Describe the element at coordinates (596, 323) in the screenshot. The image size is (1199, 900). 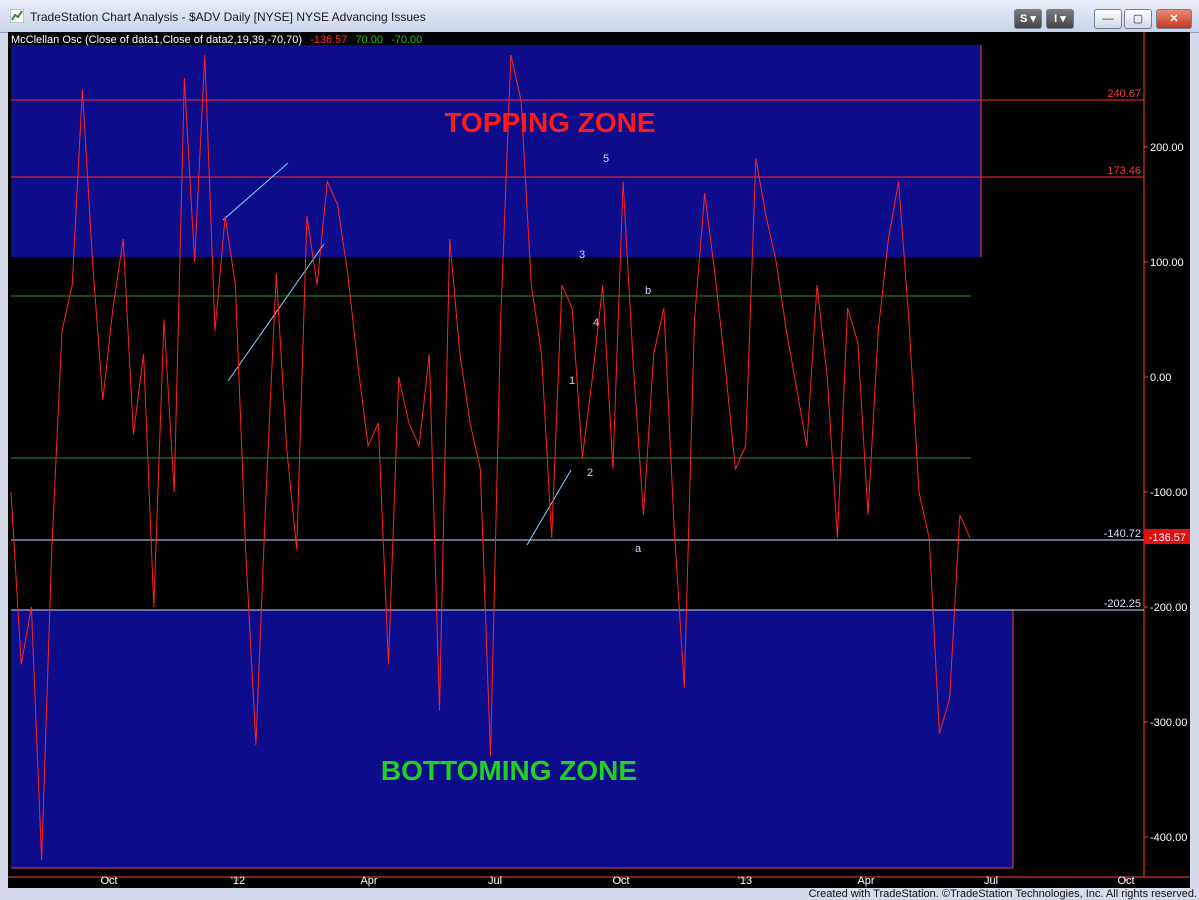
I see `wave-label-4: 4` at that location.